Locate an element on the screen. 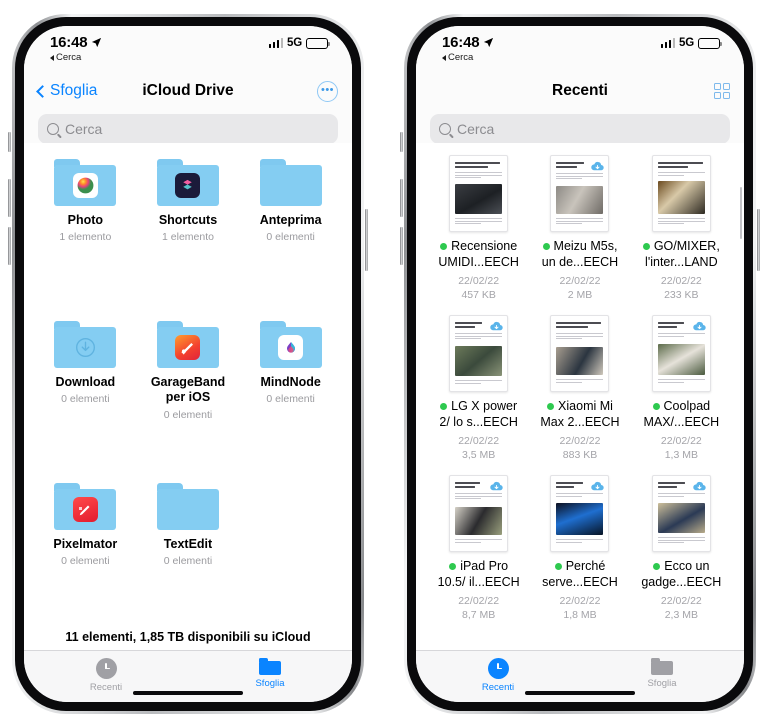 This screenshot has width=770, height=727. document-size: 3,5 MB is located at coordinates (479, 455).